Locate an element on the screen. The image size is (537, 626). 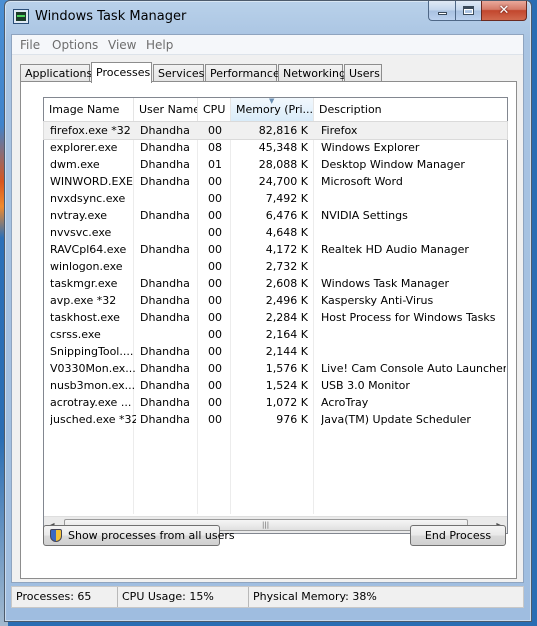
table-row: nvvsvc.exe 00 4,648 K is located at coordinates (275, 232).